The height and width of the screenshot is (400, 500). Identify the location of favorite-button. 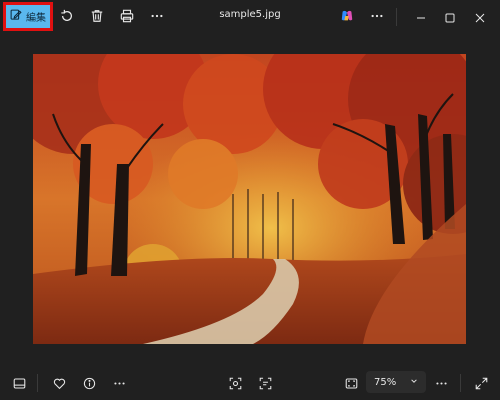
(59, 384).